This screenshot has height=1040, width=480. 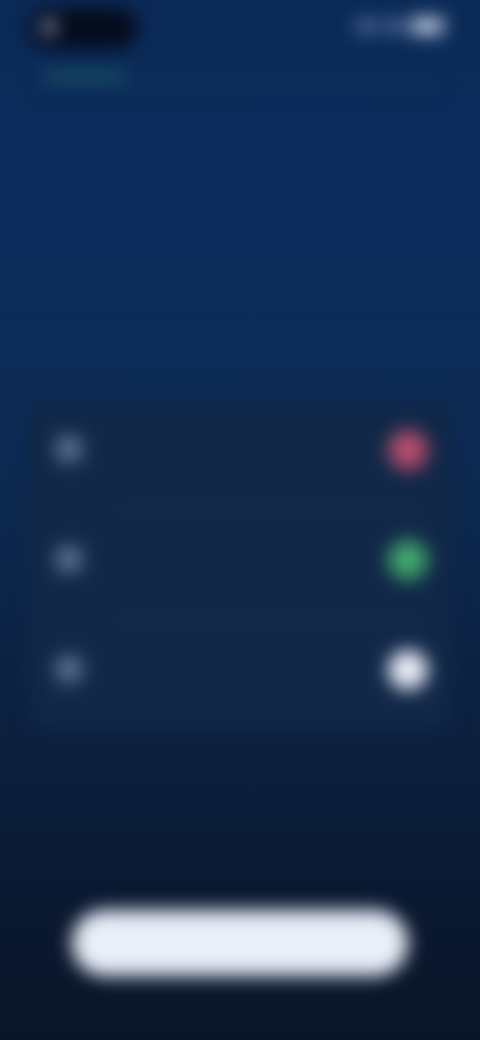 What do you see at coordinates (367, 26) in the screenshot?
I see `signal-icon` at bounding box center [367, 26].